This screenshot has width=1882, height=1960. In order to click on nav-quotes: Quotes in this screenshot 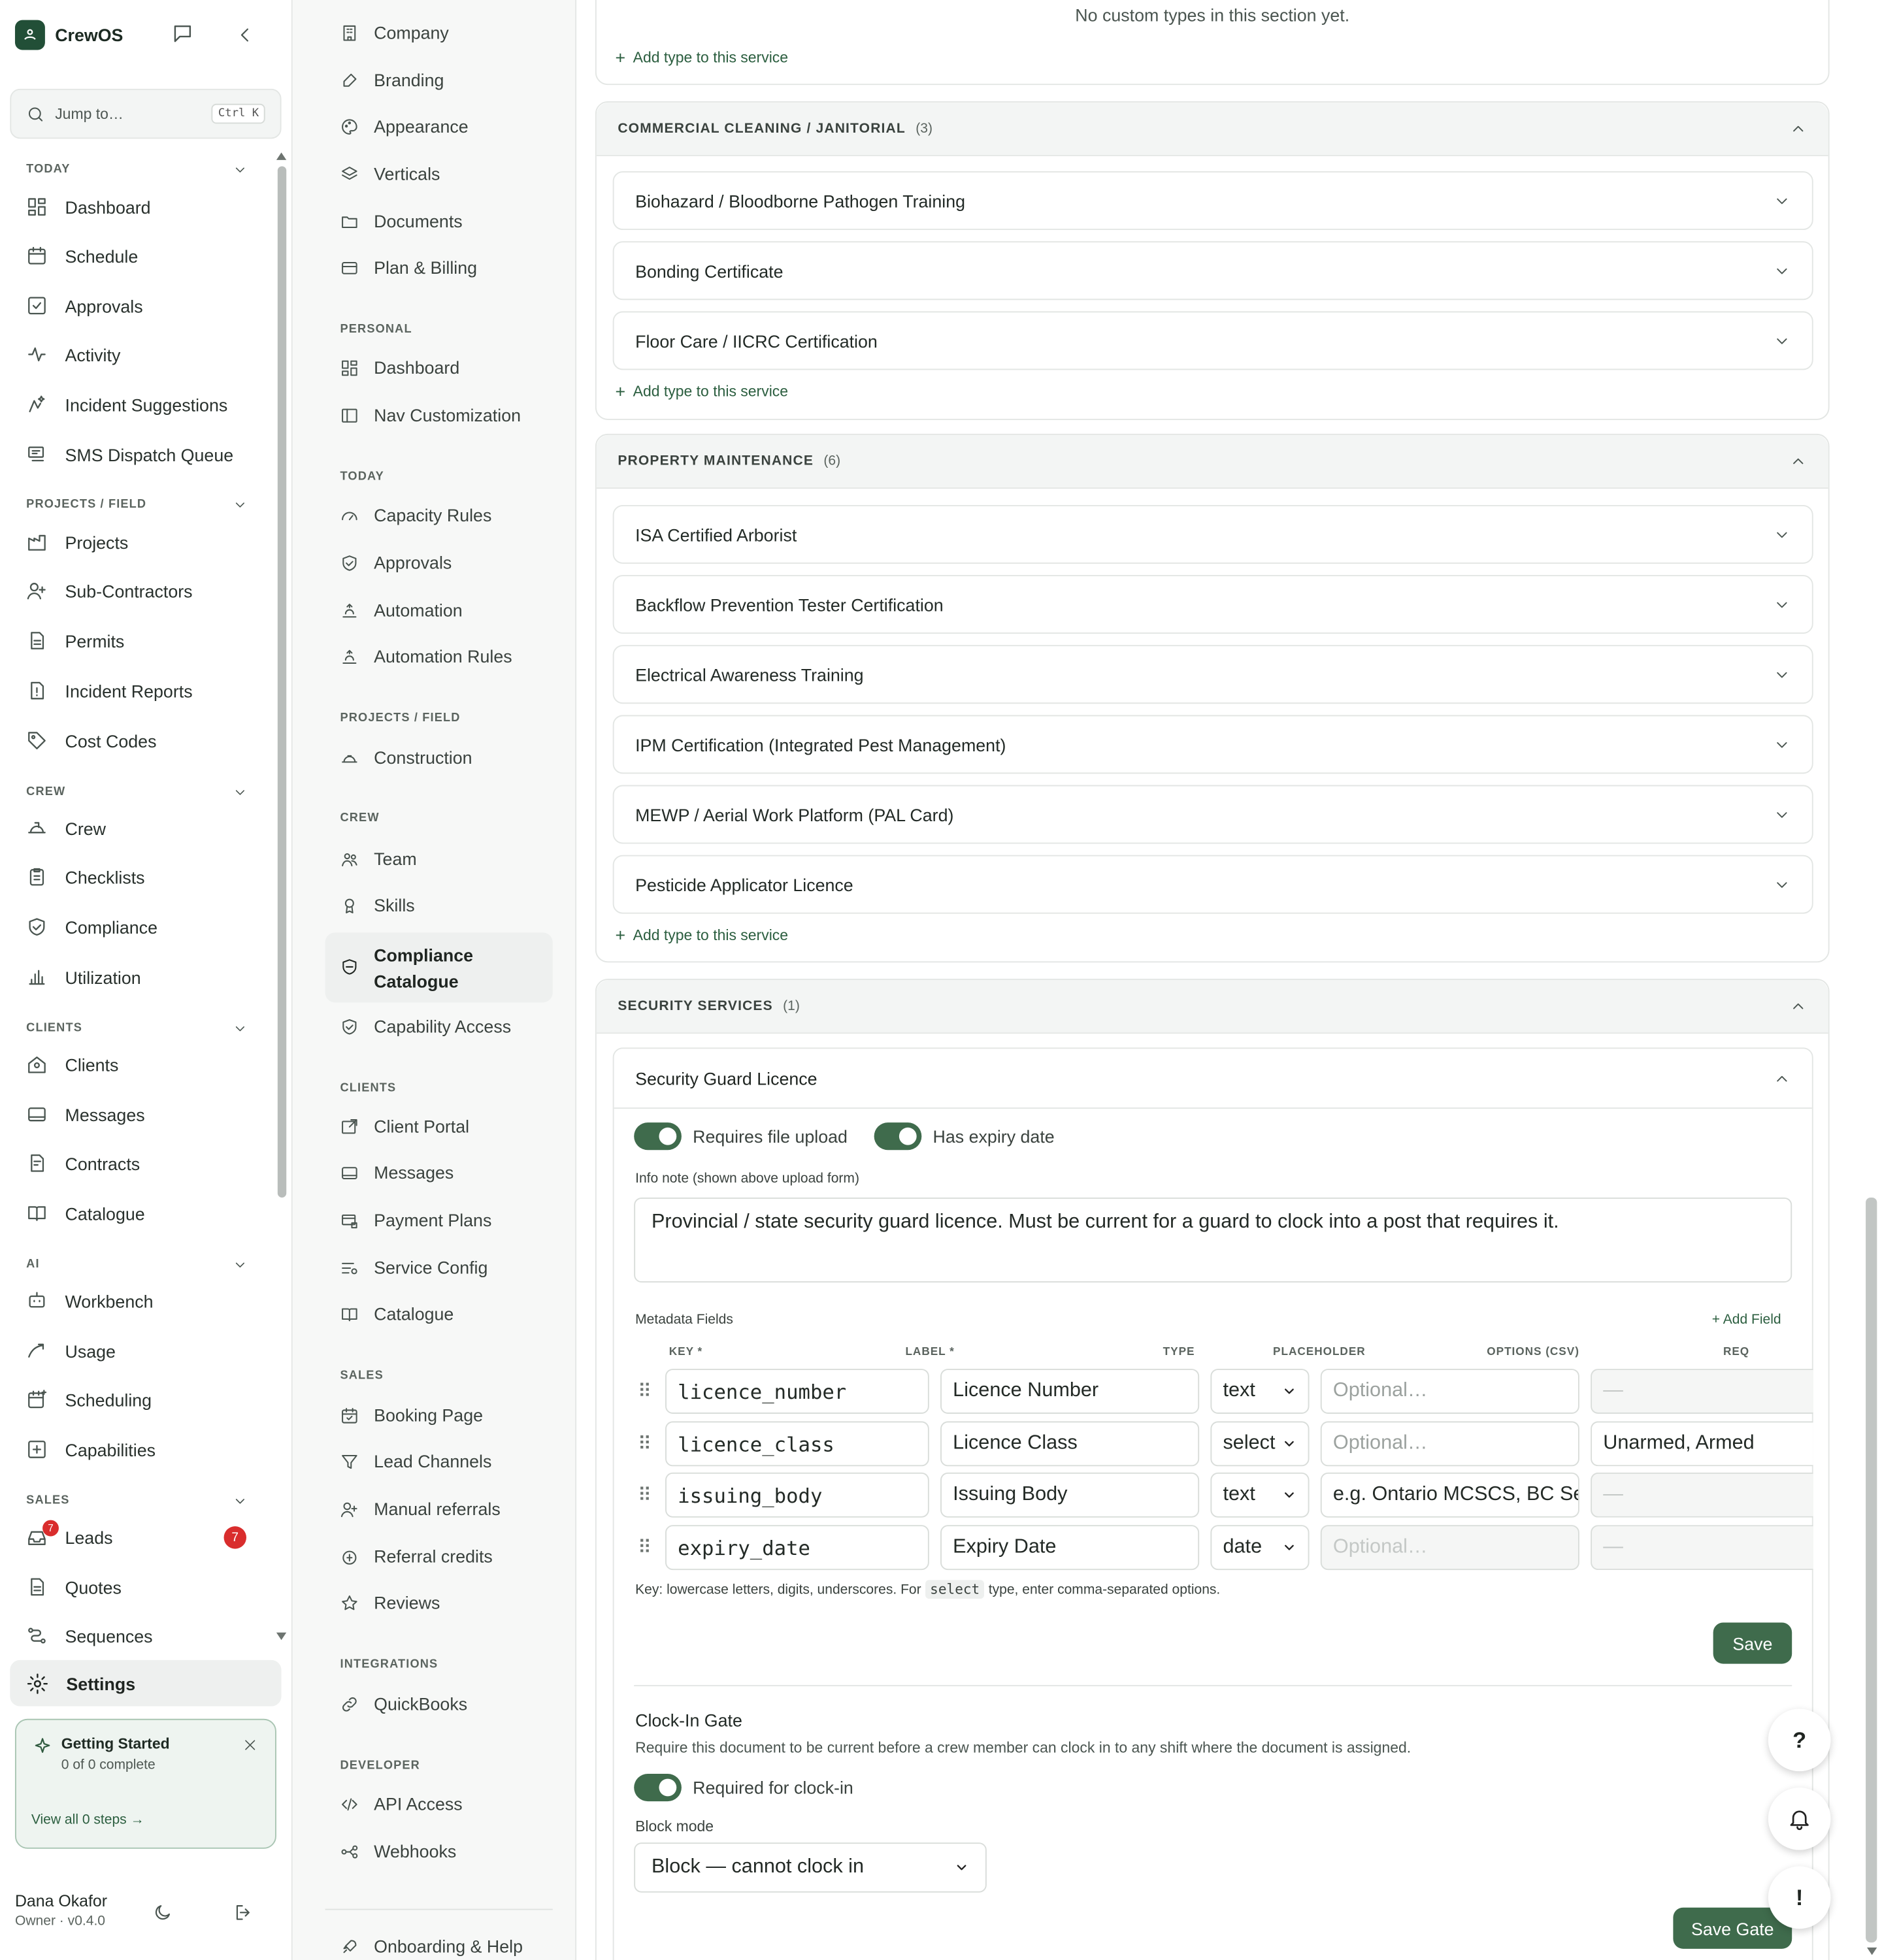, I will do `click(145, 1587)`.